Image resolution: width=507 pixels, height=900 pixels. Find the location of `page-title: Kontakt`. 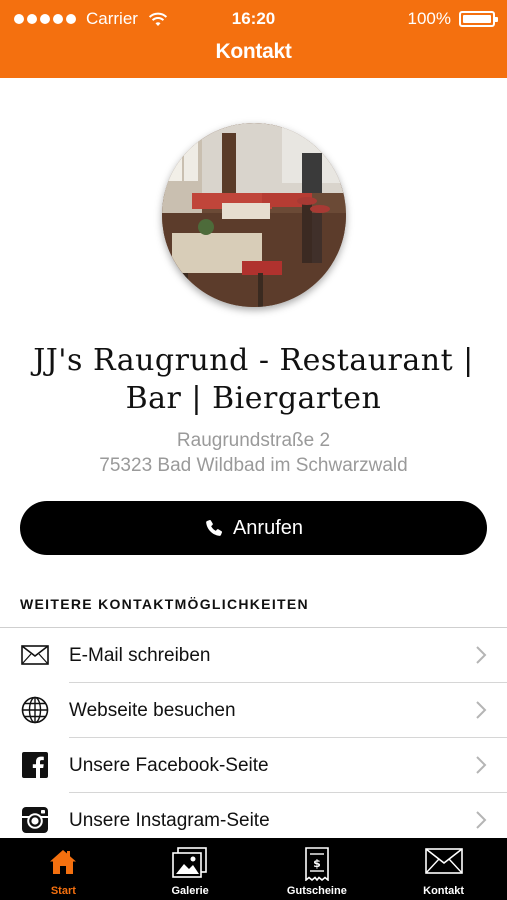

page-title: Kontakt is located at coordinates (253, 51).